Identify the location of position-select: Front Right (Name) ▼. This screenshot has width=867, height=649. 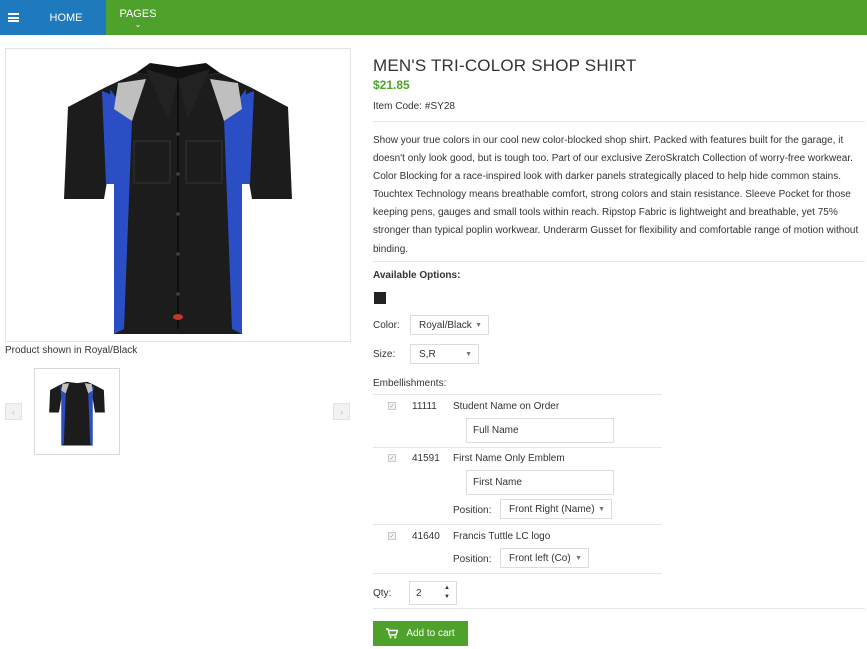
(556, 509).